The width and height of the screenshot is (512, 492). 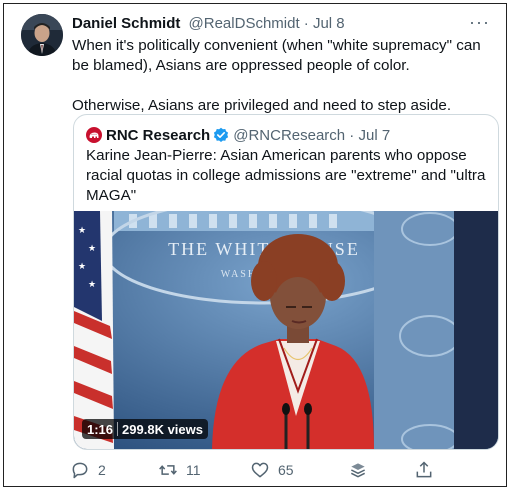 What do you see at coordinates (100, 429) in the screenshot?
I see `video-duration: 1:16` at bounding box center [100, 429].